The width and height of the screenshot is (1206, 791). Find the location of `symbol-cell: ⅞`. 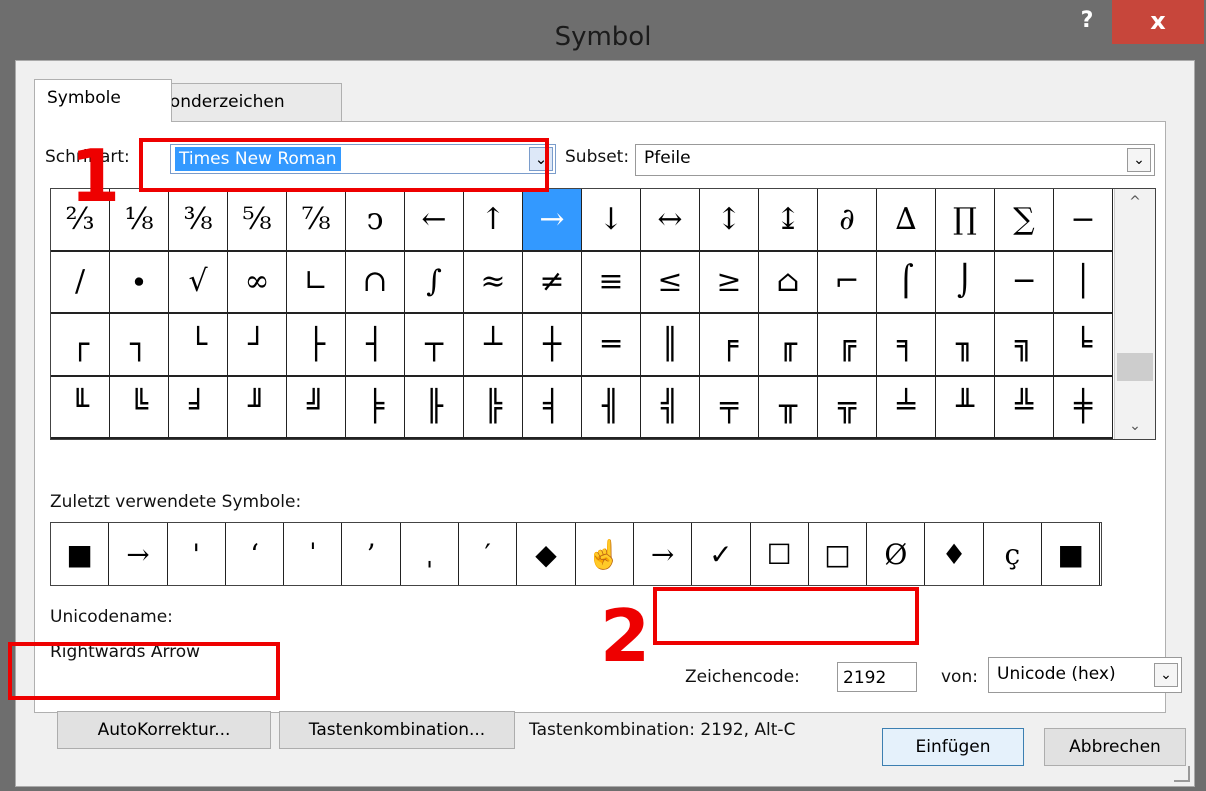

symbol-cell: ⅞ is located at coordinates (316, 220).